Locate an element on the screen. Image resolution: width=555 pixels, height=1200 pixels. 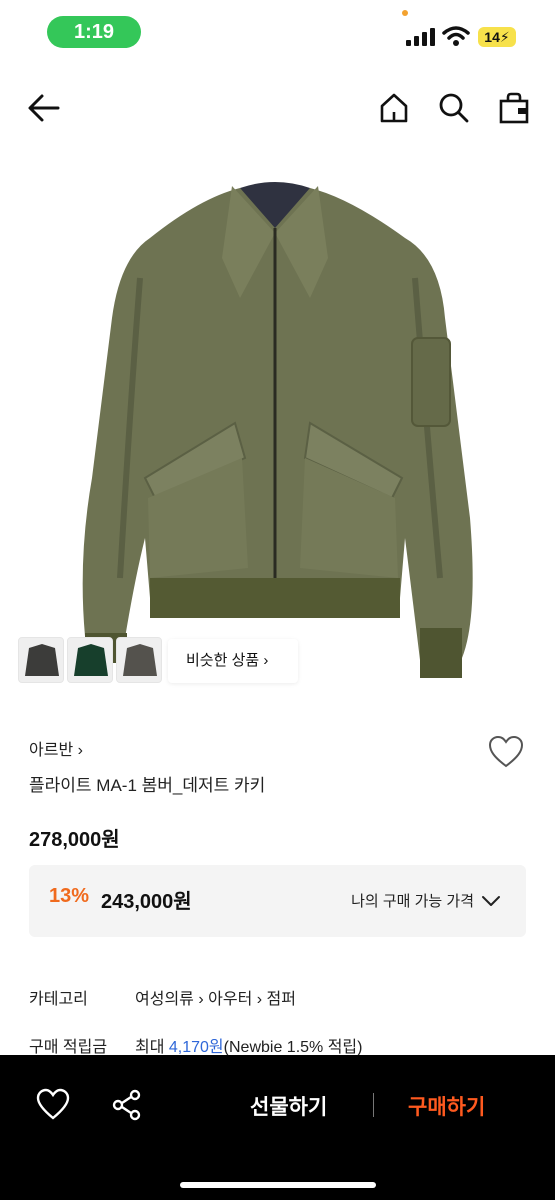
category-label: 카테고리 is located at coordinates (58, 999).